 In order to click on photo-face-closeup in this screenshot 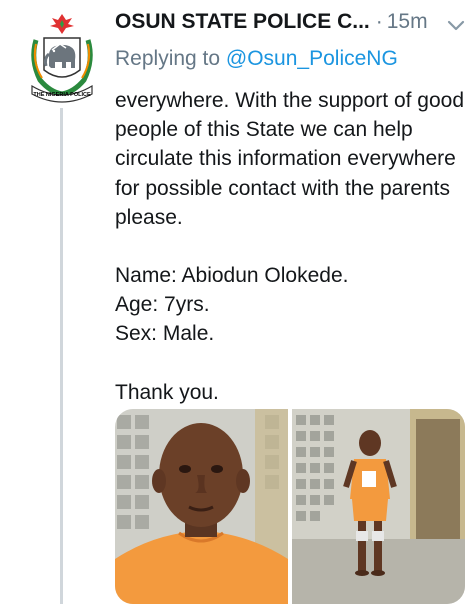, I will do `click(201, 506)`.